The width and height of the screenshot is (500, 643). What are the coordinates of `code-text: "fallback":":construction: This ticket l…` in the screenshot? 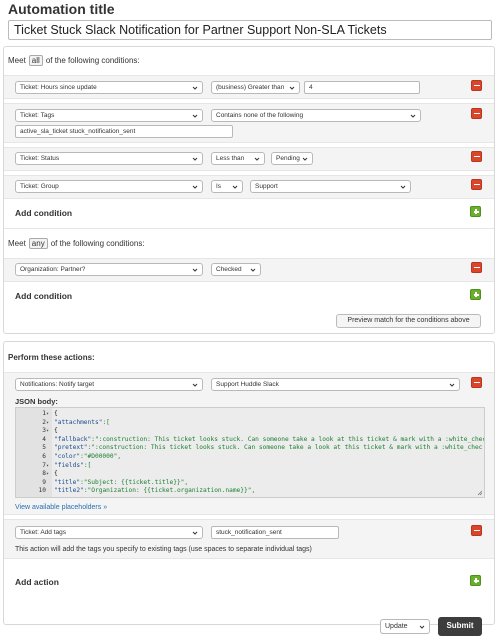 It's located at (269, 439).